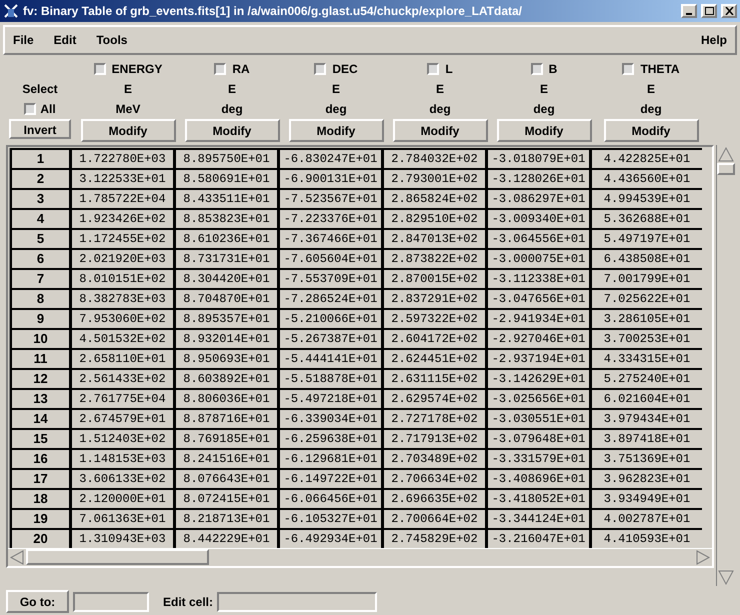 The width and height of the screenshot is (740, 615). Describe the element at coordinates (37, 601) in the screenshot. I see `go-to-button: Go to:` at that location.